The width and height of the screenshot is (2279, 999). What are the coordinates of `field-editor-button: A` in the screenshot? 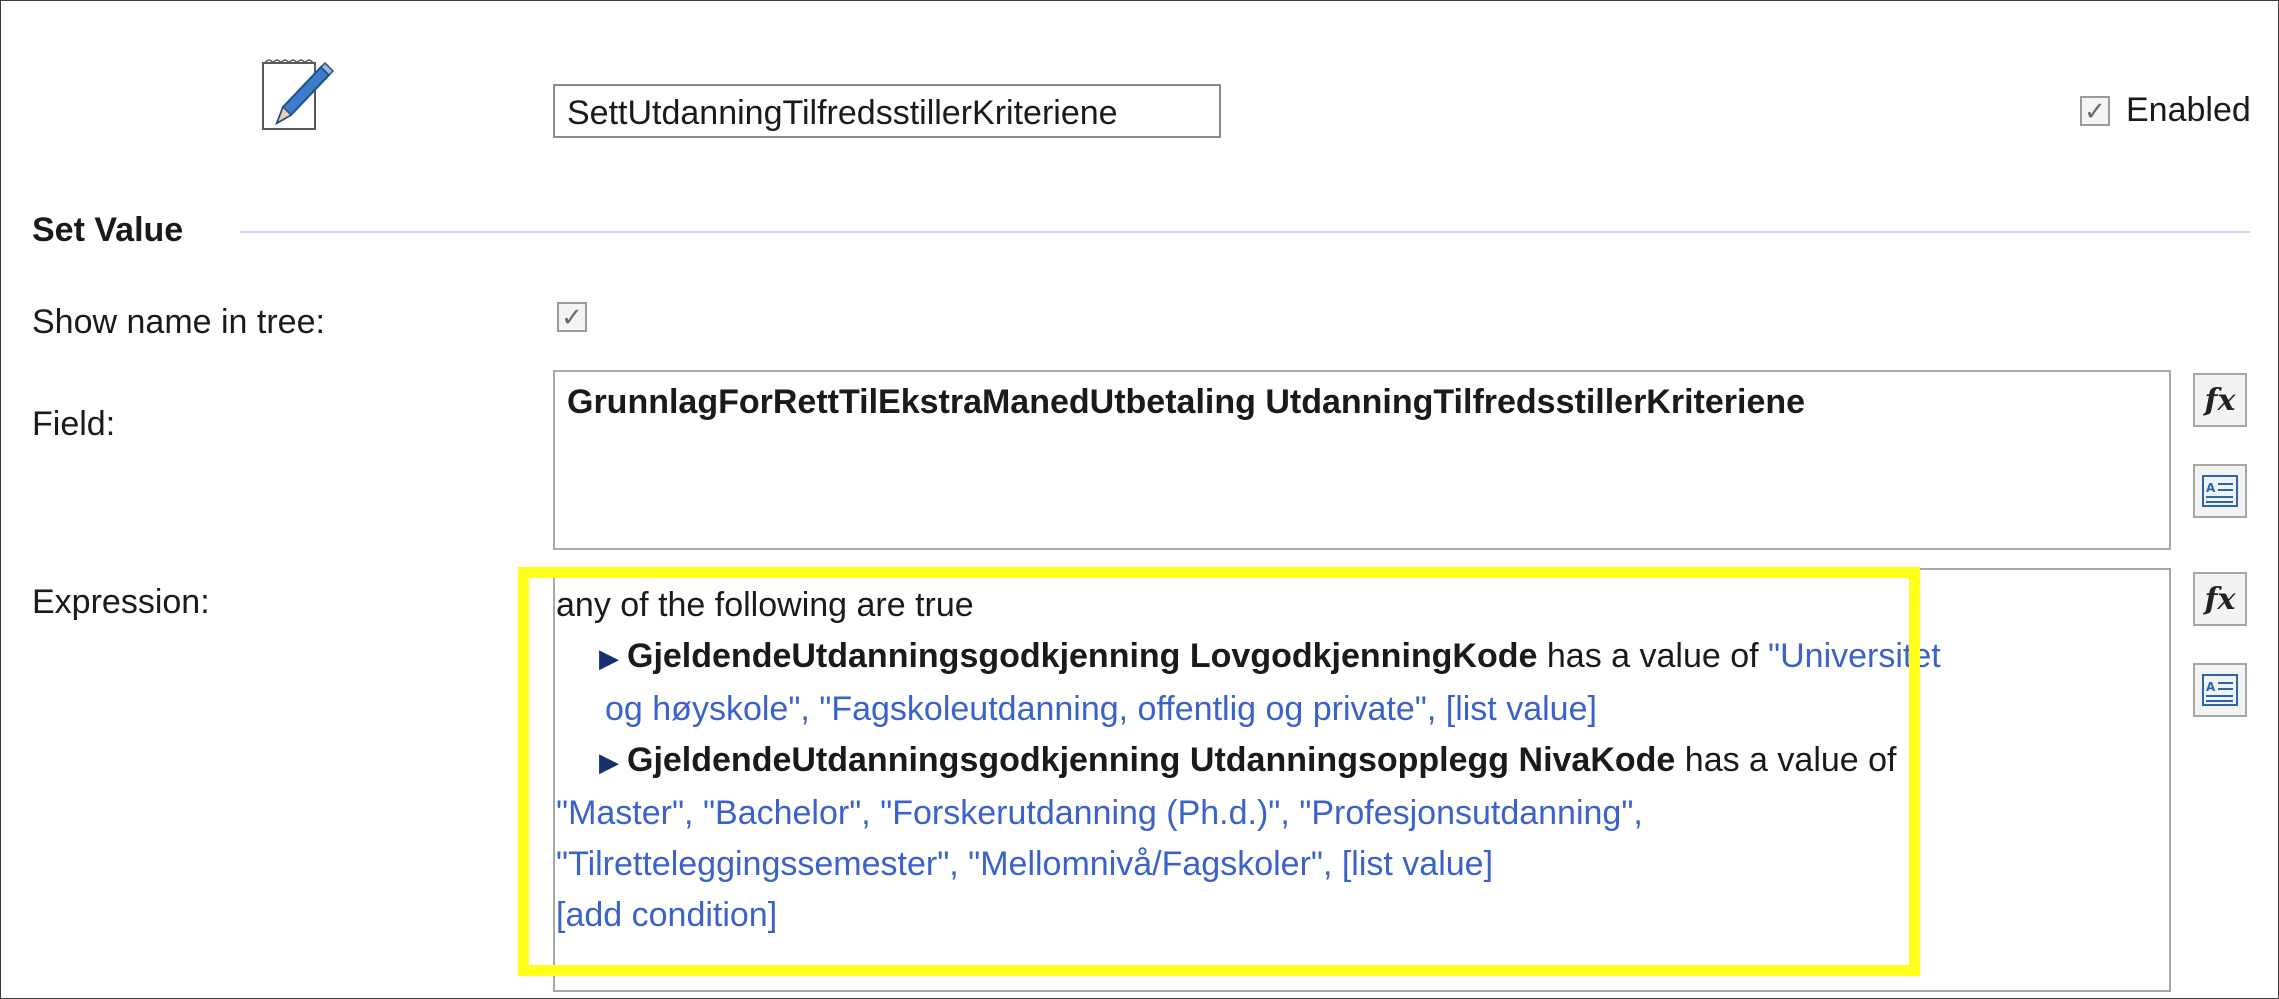 It's located at (2220, 491).